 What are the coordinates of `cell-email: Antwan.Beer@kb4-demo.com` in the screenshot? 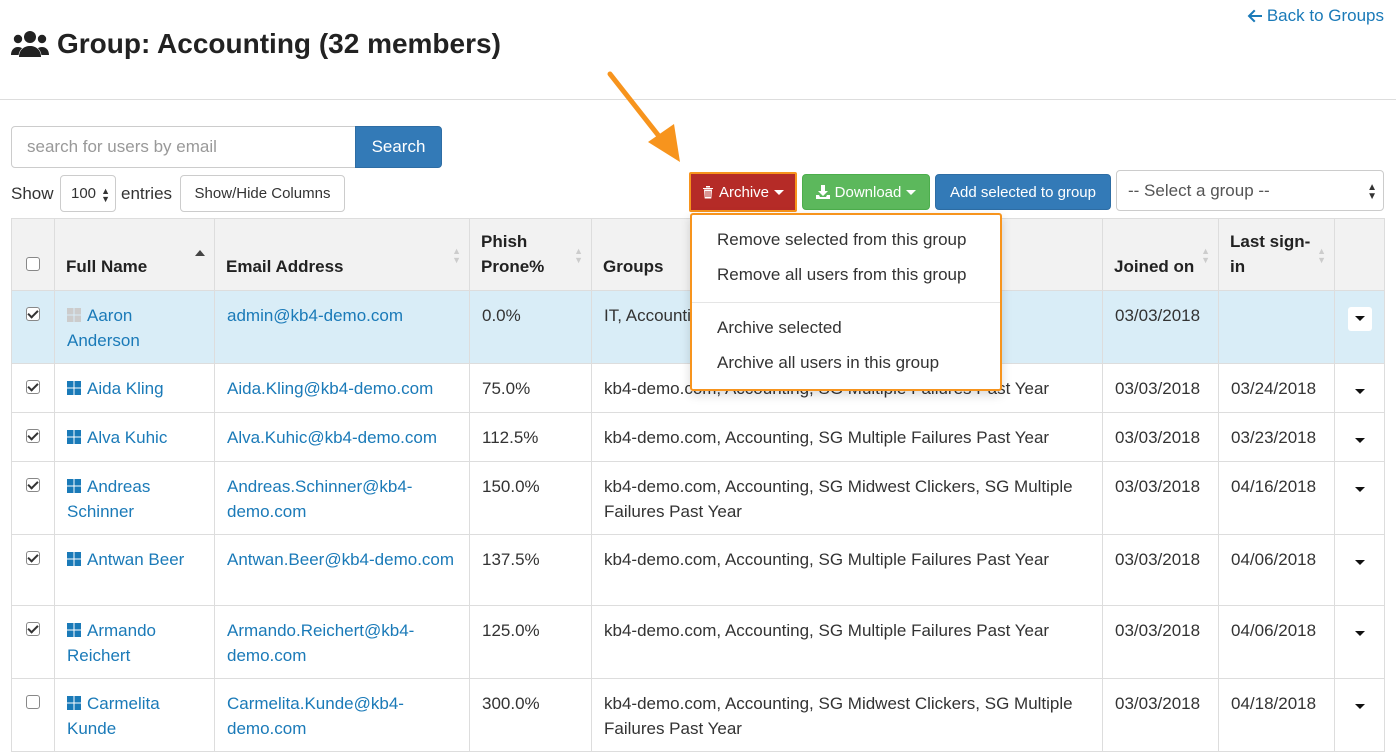 It's located at (342, 570).